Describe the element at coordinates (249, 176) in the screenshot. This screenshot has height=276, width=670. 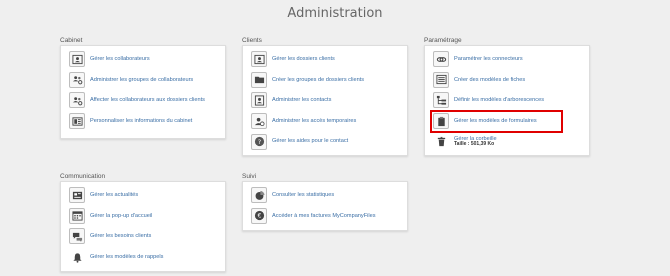
I see `section-title-suivi: Suivi` at that location.